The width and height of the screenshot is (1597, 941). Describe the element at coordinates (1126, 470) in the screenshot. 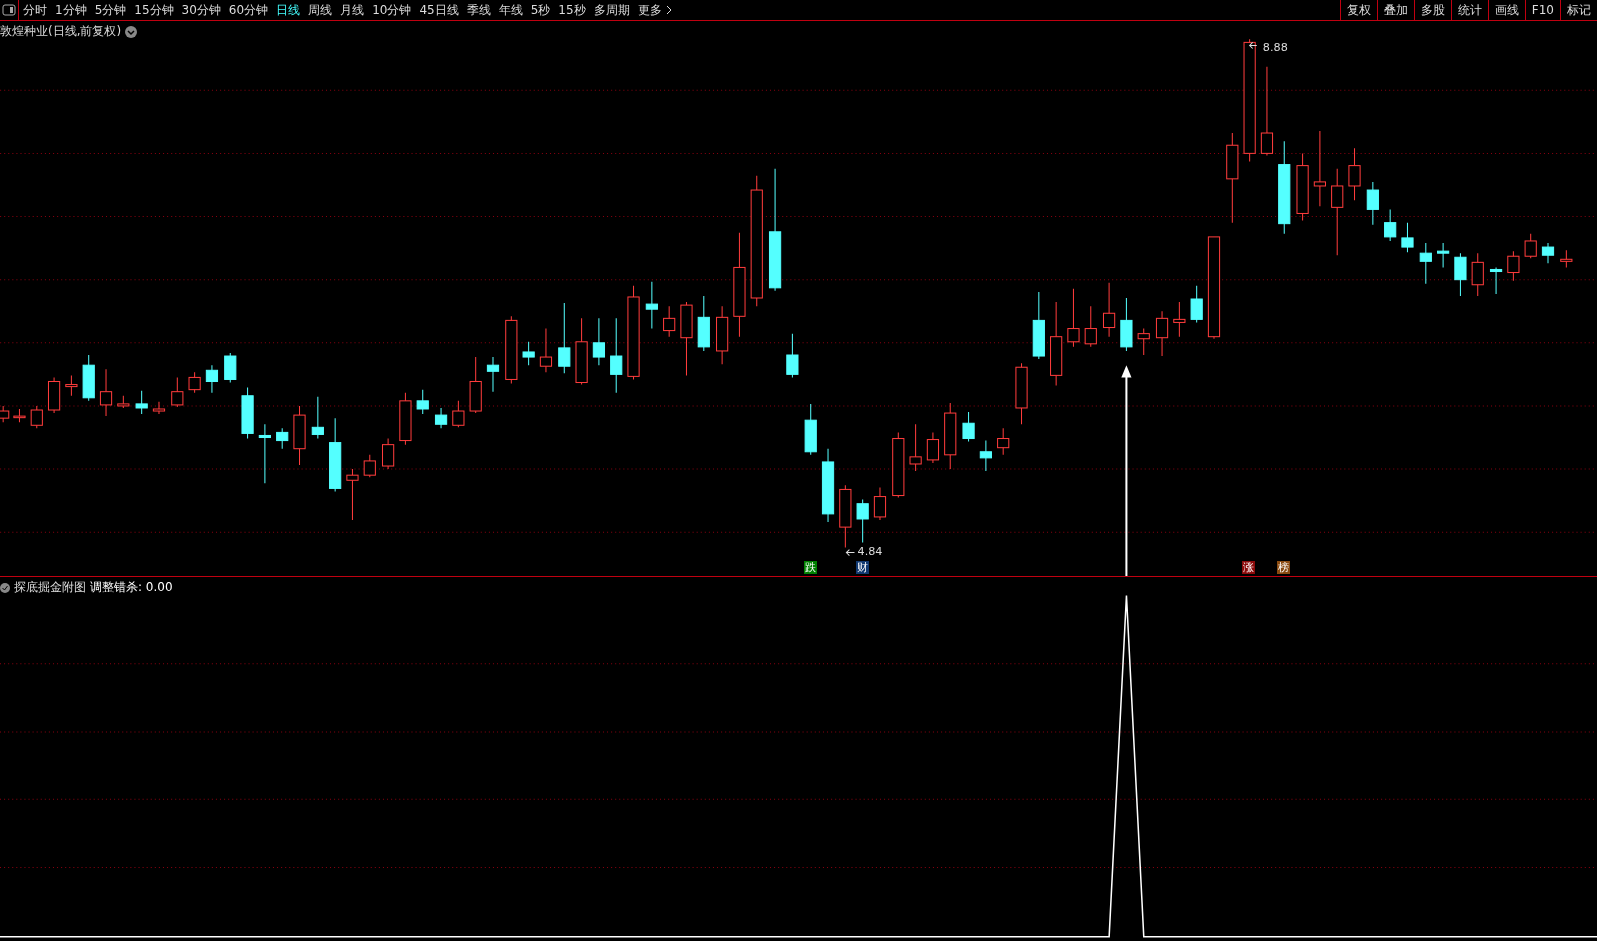

I see `arrow-icon` at that location.